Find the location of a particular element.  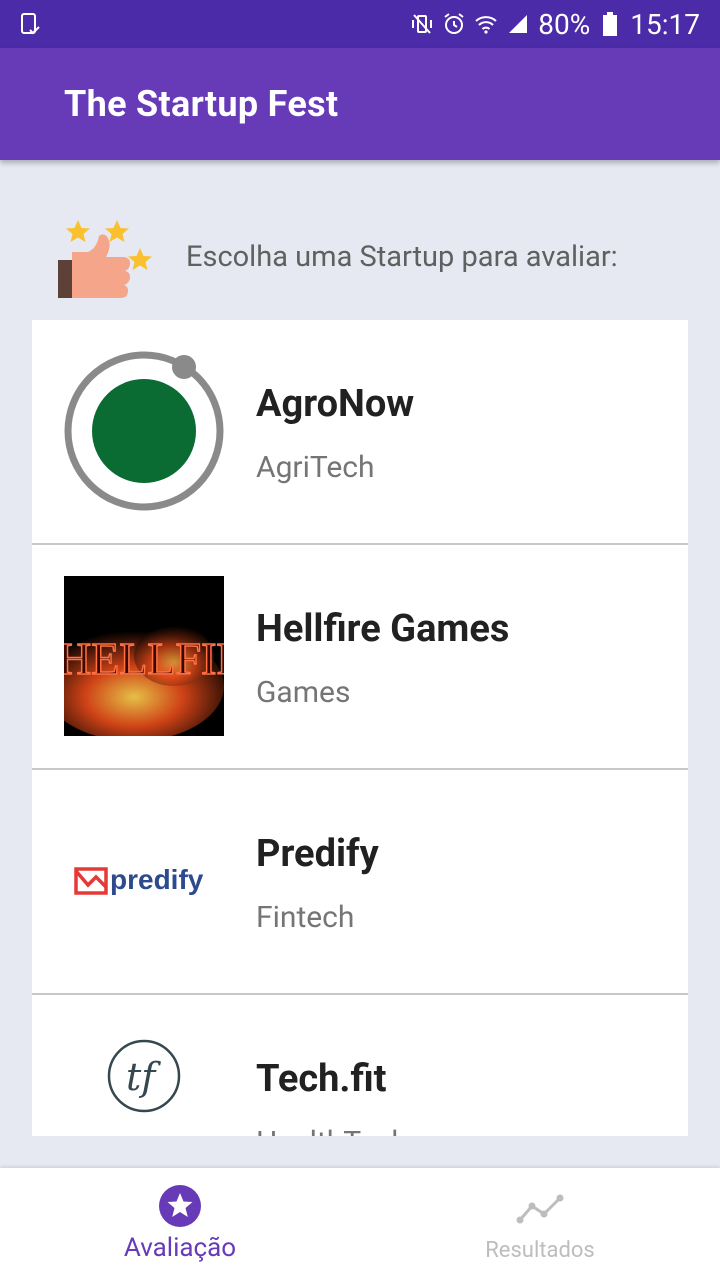

phone-check-icon is located at coordinates (30, 24).